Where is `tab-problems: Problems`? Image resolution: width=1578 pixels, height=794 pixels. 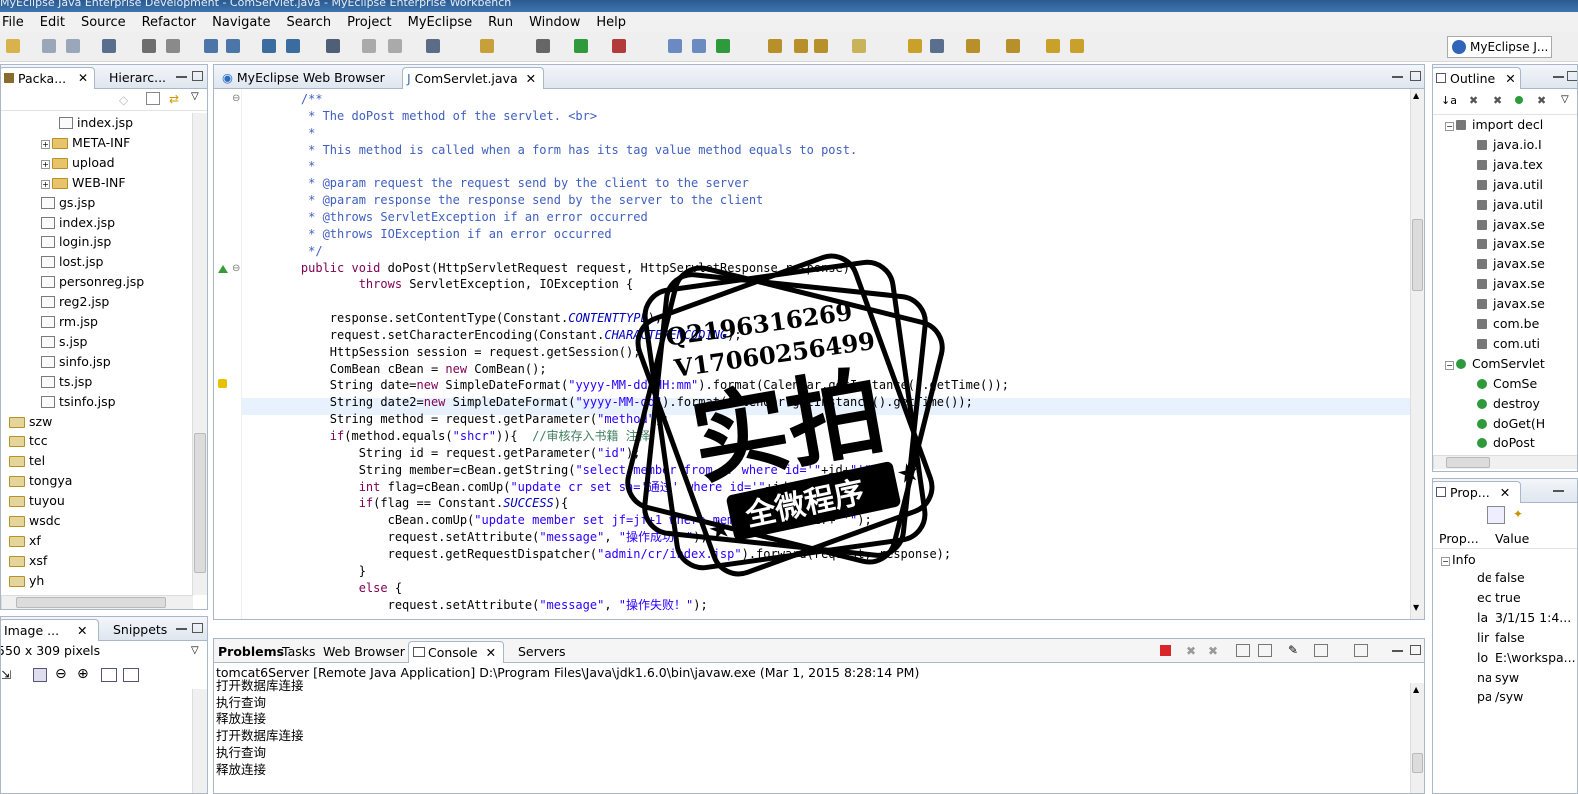 tab-problems: Problems is located at coordinates (251, 652).